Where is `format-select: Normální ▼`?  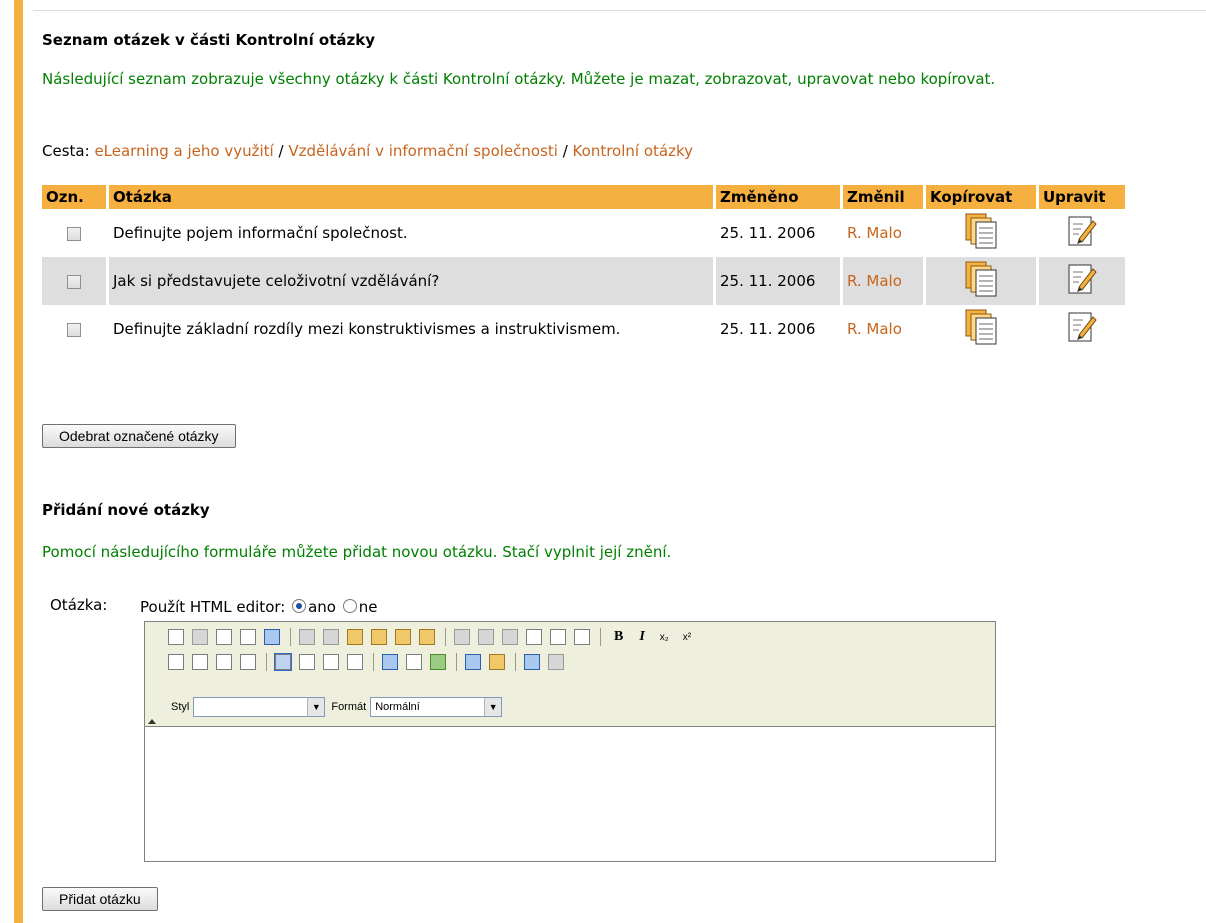
format-select: Normální ▼ is located at coordinates (436, 707).